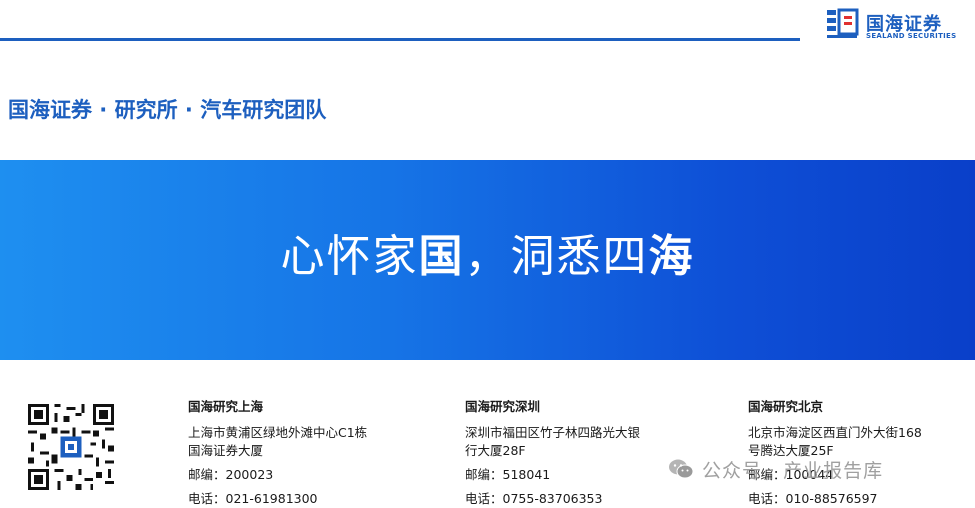 The width and height of the screenshot is (975, 508). I want to click on postcode-value: 200023, so click(249, 474).